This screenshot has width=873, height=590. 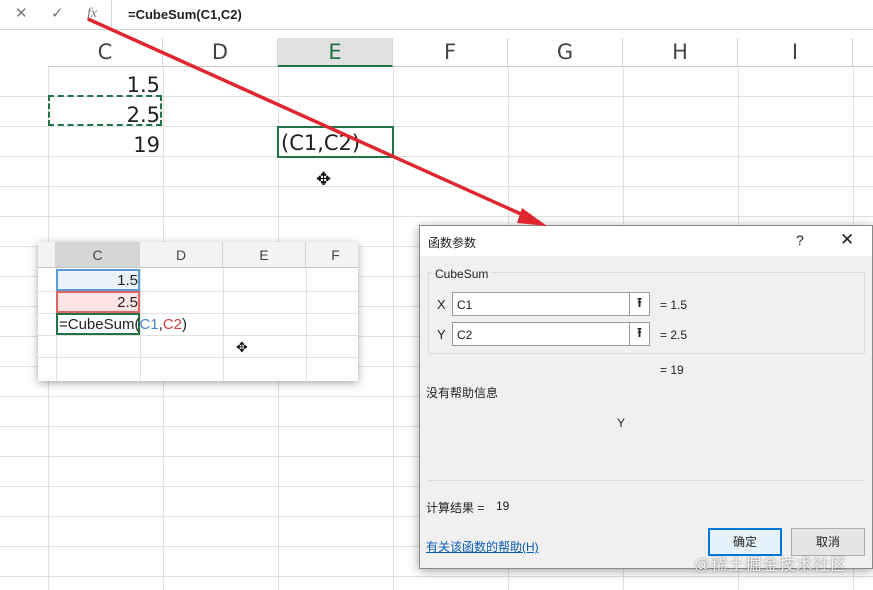 What do you see at coordinates (242, 347) in the screenshot?
I see `inset-cross-cursor-icon: ✥` at bounding box center [242, 347].